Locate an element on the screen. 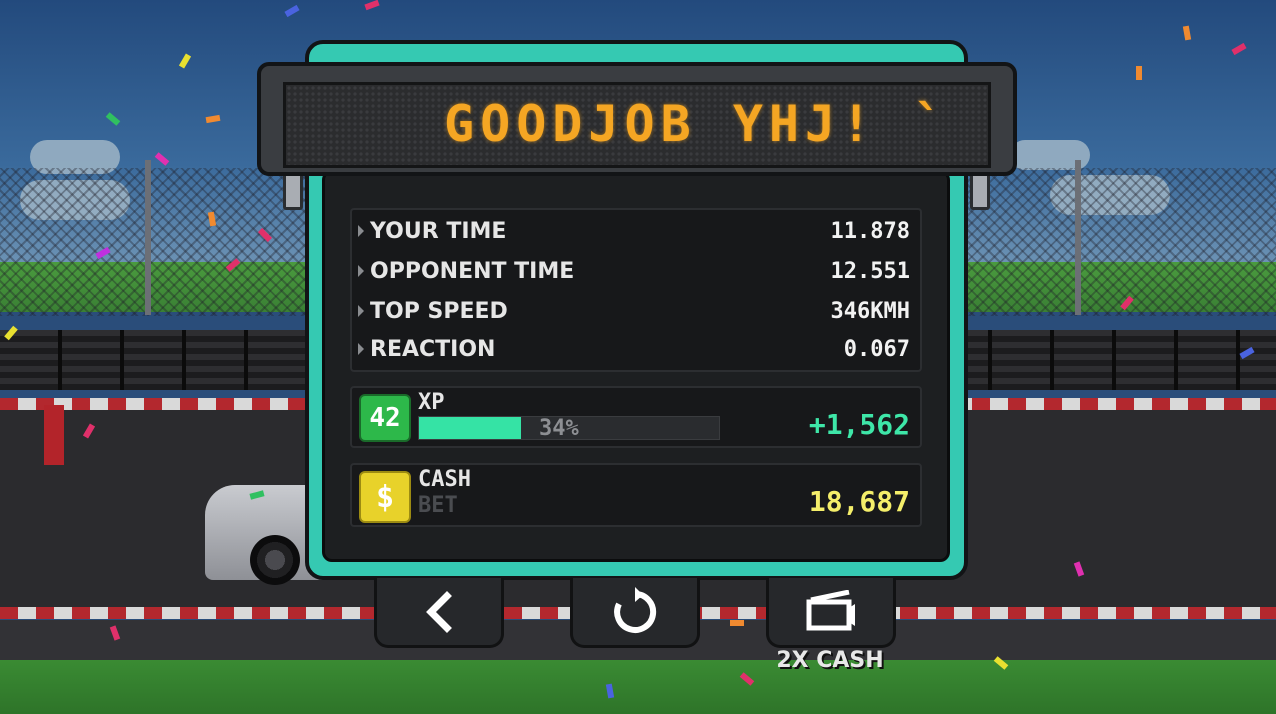  dollar-coin-icon: $ is located at coordinates (385, 497).